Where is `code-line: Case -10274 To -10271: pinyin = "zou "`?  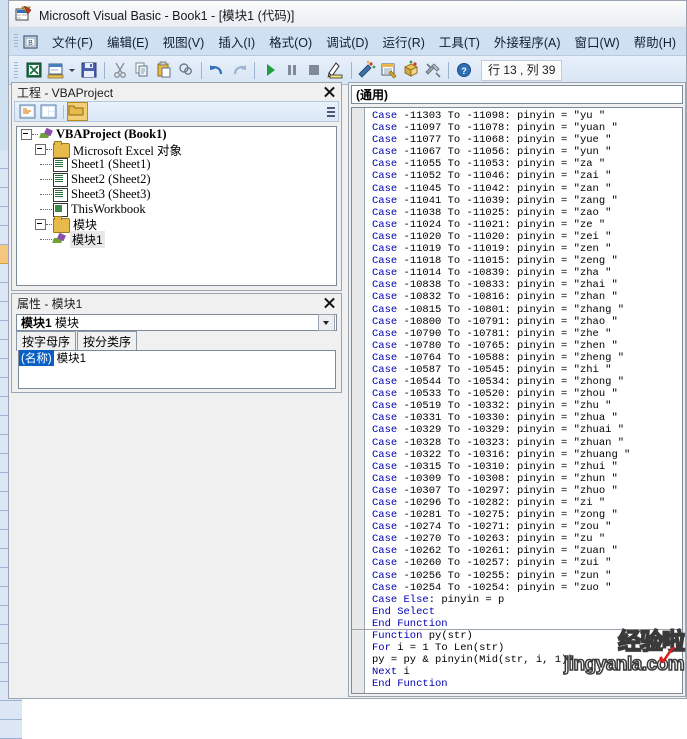 code-line: Case -10274 To -10271: pinyin = "zou " is located at coordinates (527, 527).